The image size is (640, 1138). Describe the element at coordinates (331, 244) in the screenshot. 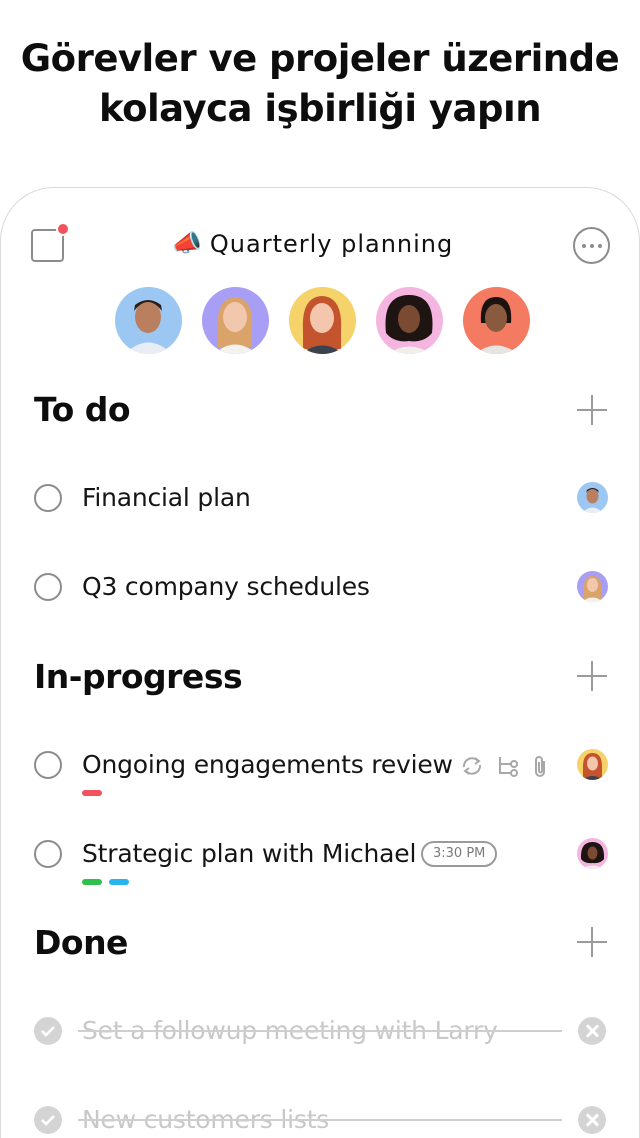

I see `project-name: Quarterly planning` at that location.